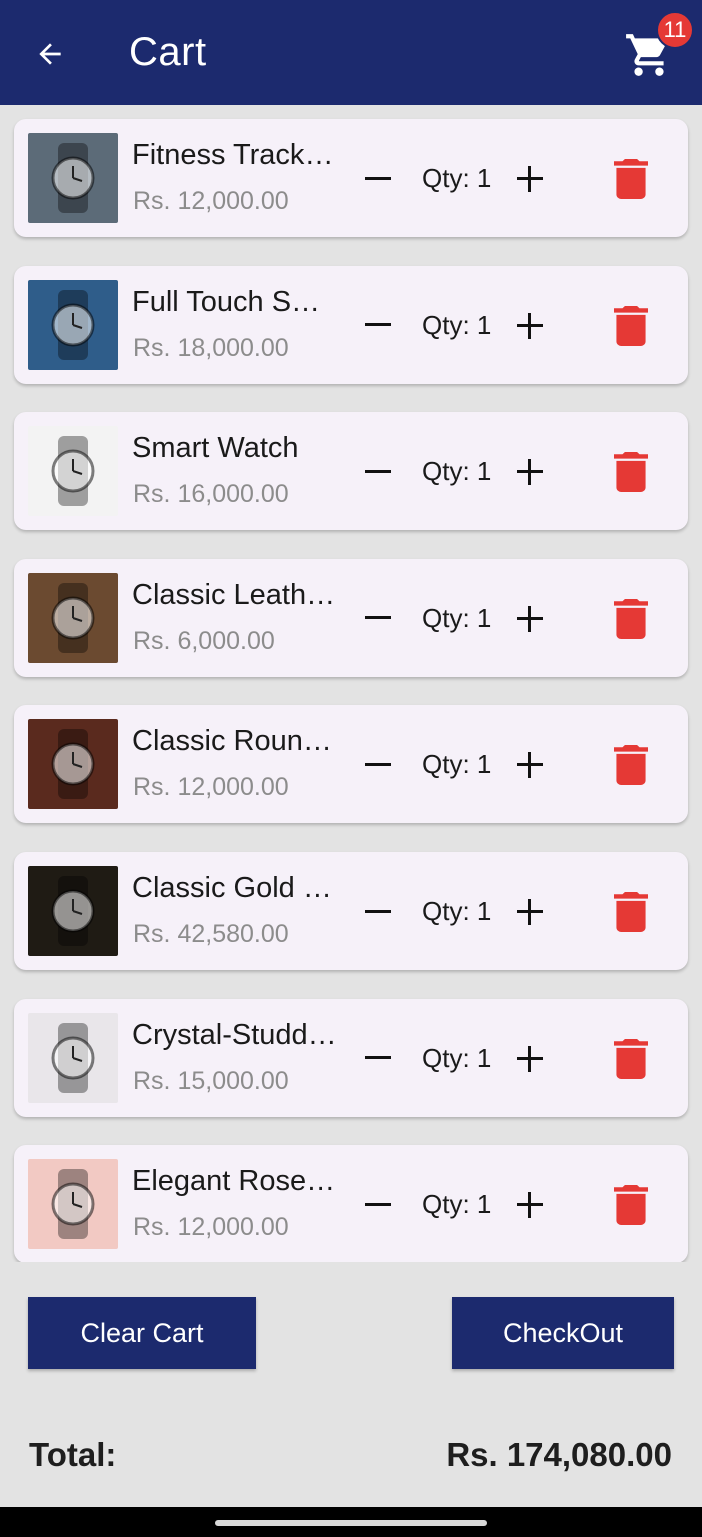 The width and height of the screenshot is (702, 1537). I want to click on product-price: Rs. 15,000.00, so click(211, 1080).